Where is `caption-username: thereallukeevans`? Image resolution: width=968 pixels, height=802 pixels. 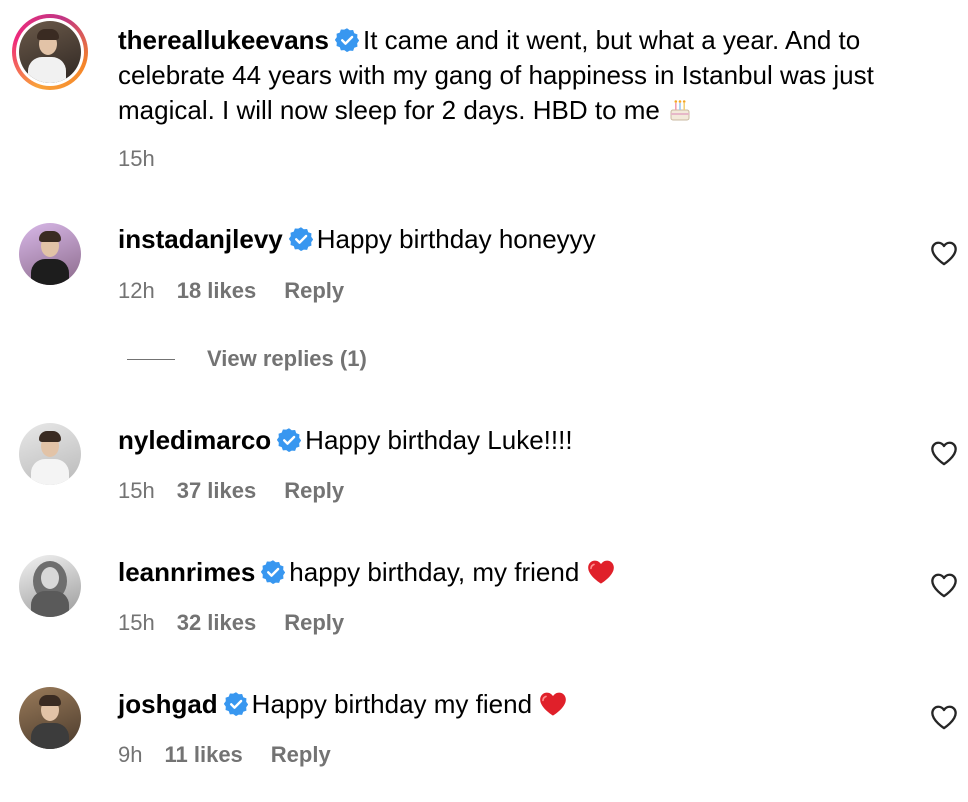
caption-username: thereallukeevans is located at coordinates (223, 40).